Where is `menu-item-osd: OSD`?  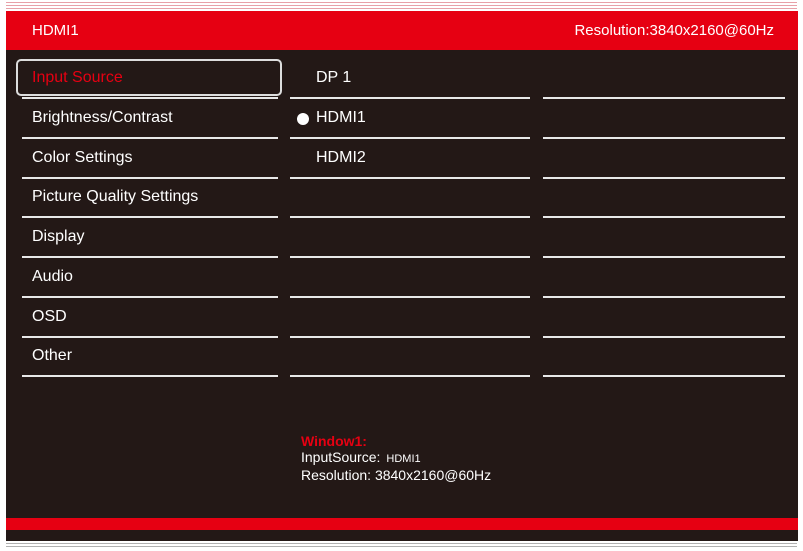
menu-item-osd: OSD is located at coordinates (150, 318).